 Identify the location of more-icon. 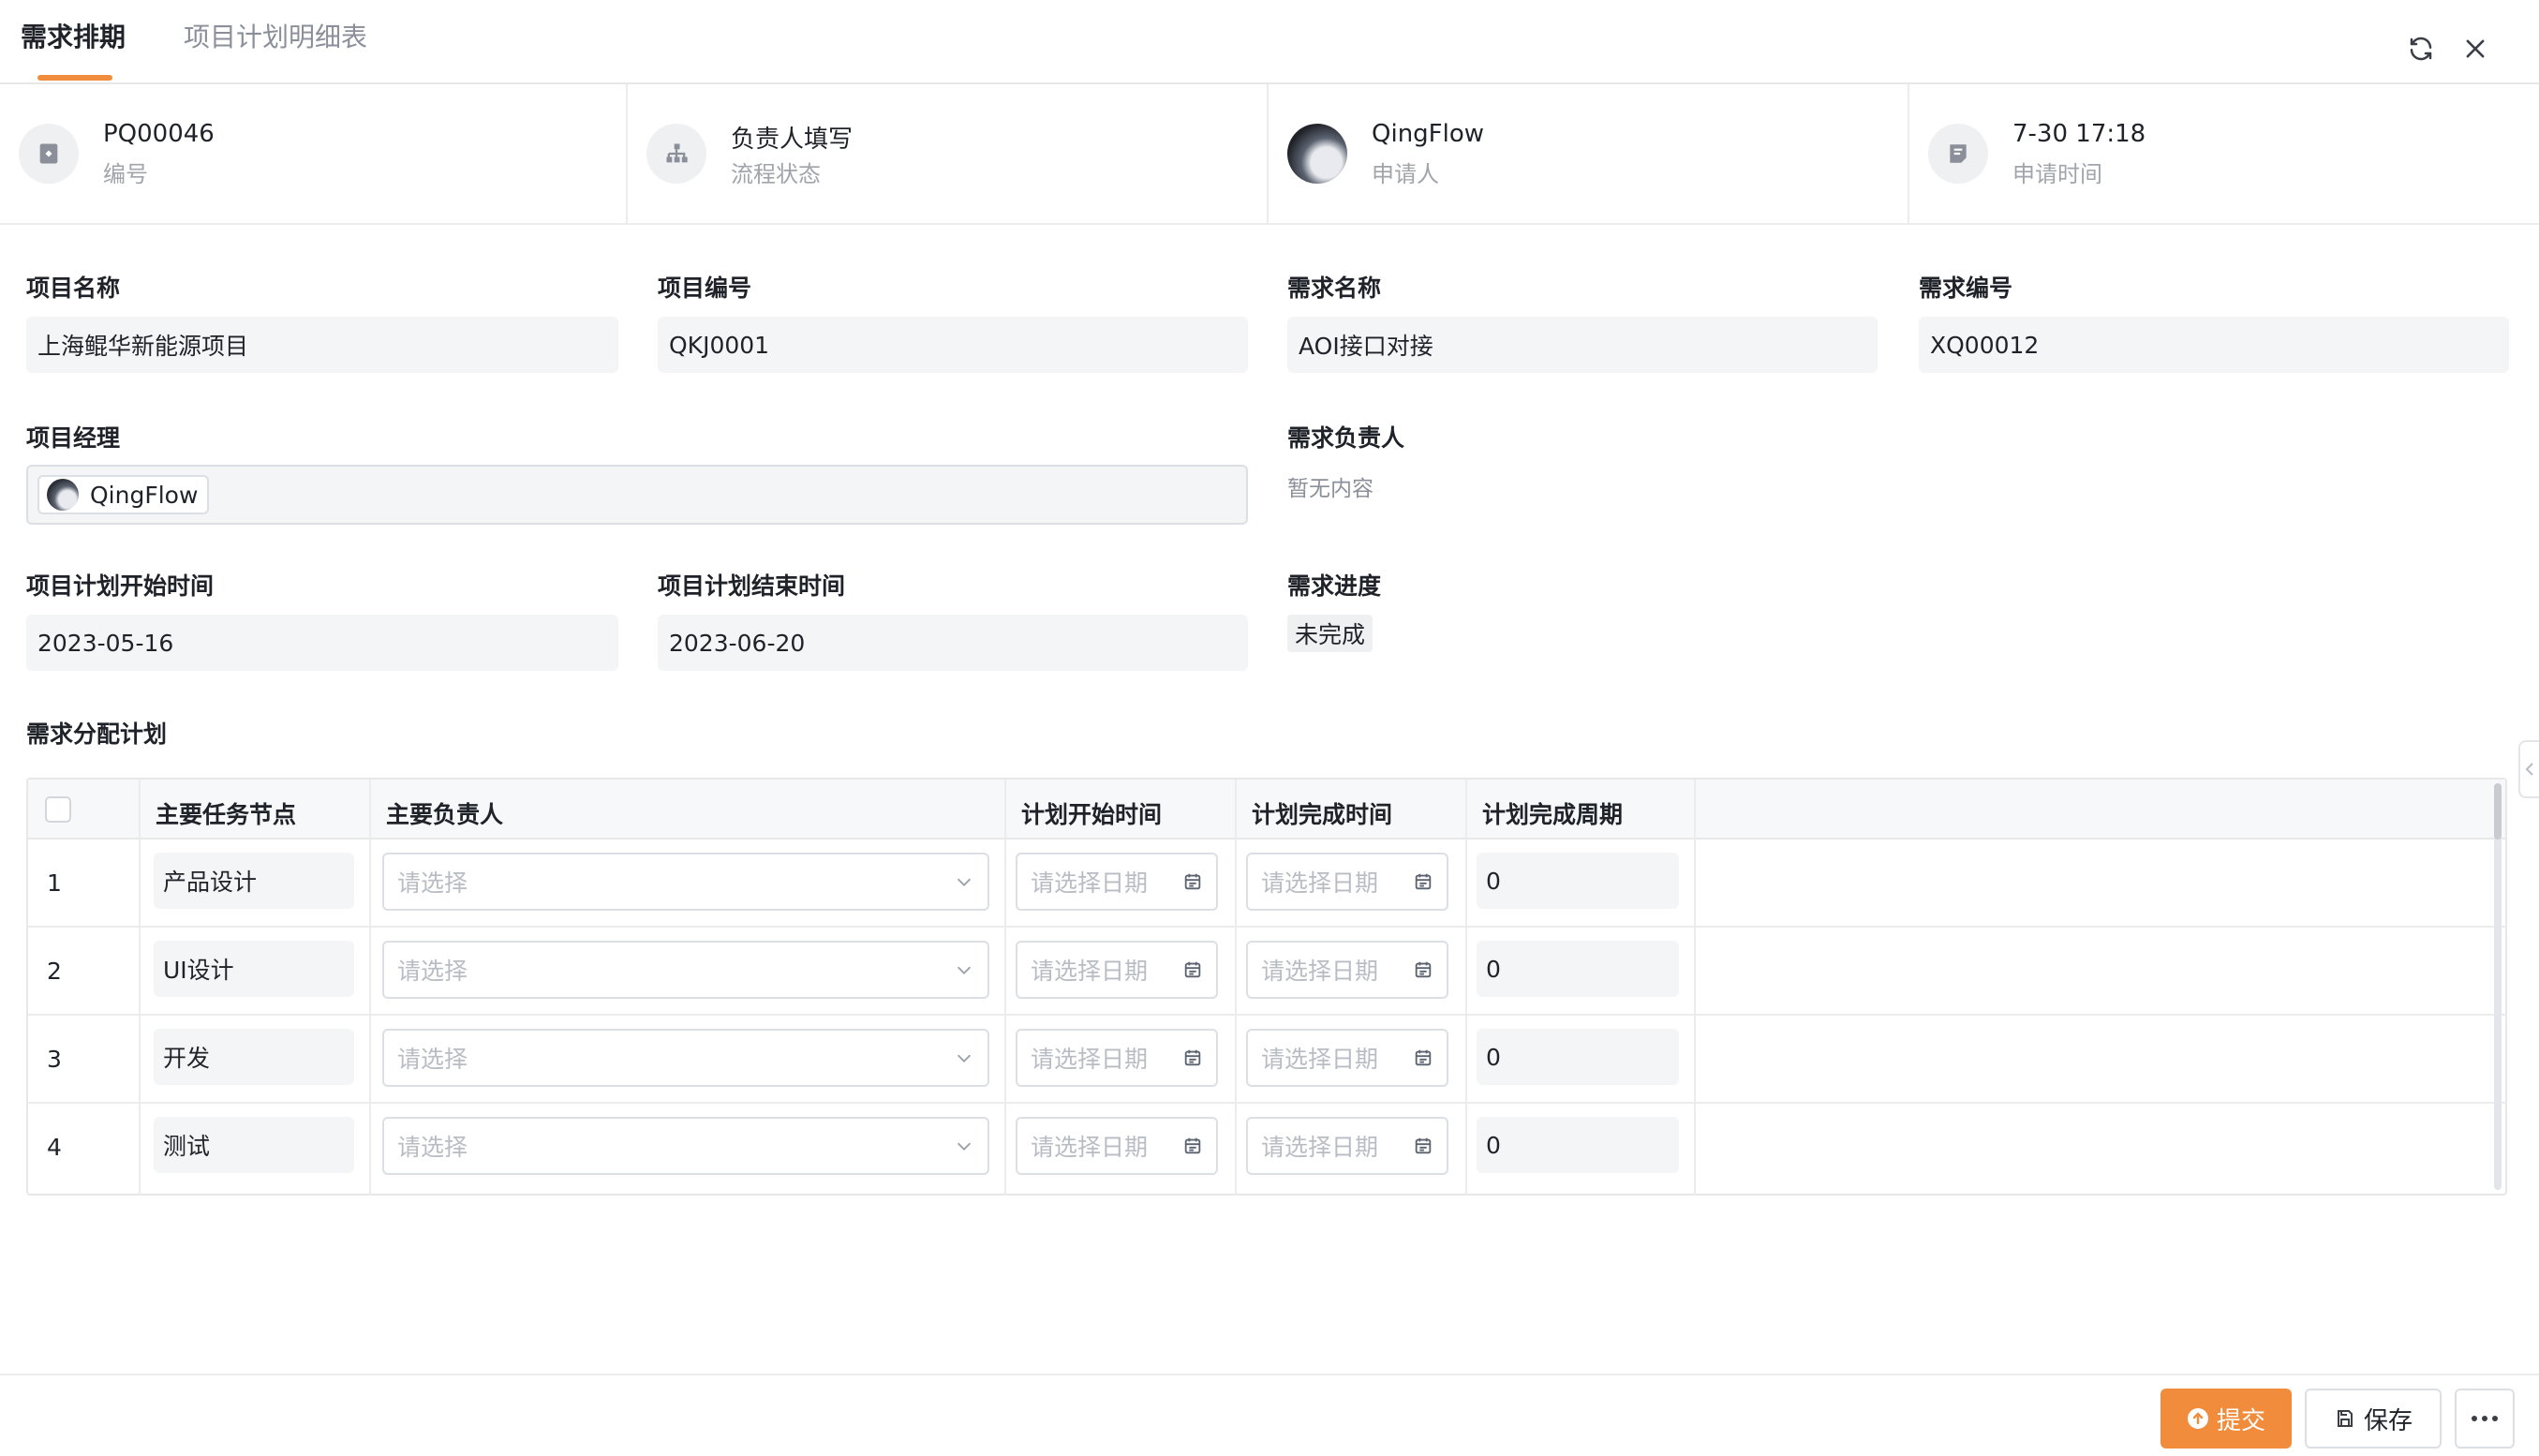
(2485, 1418).